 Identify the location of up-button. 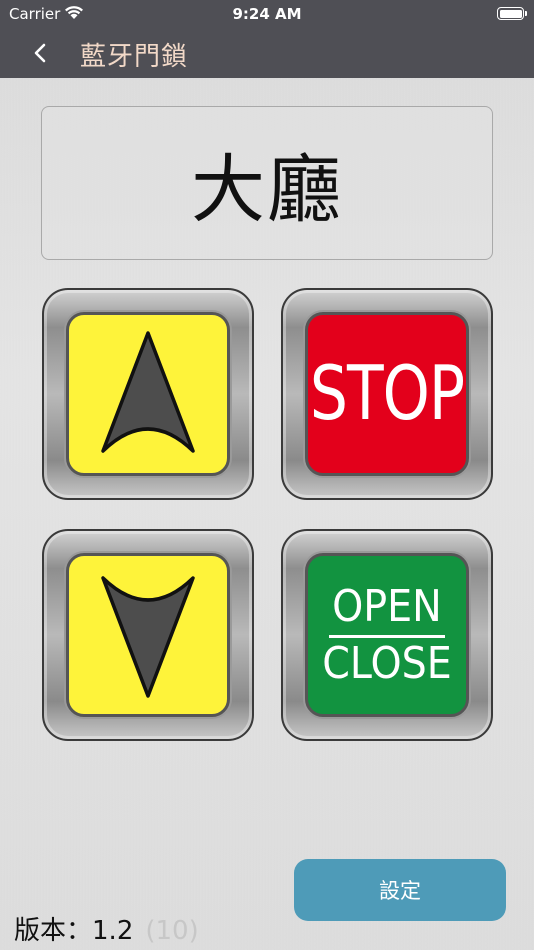
(148, 394).